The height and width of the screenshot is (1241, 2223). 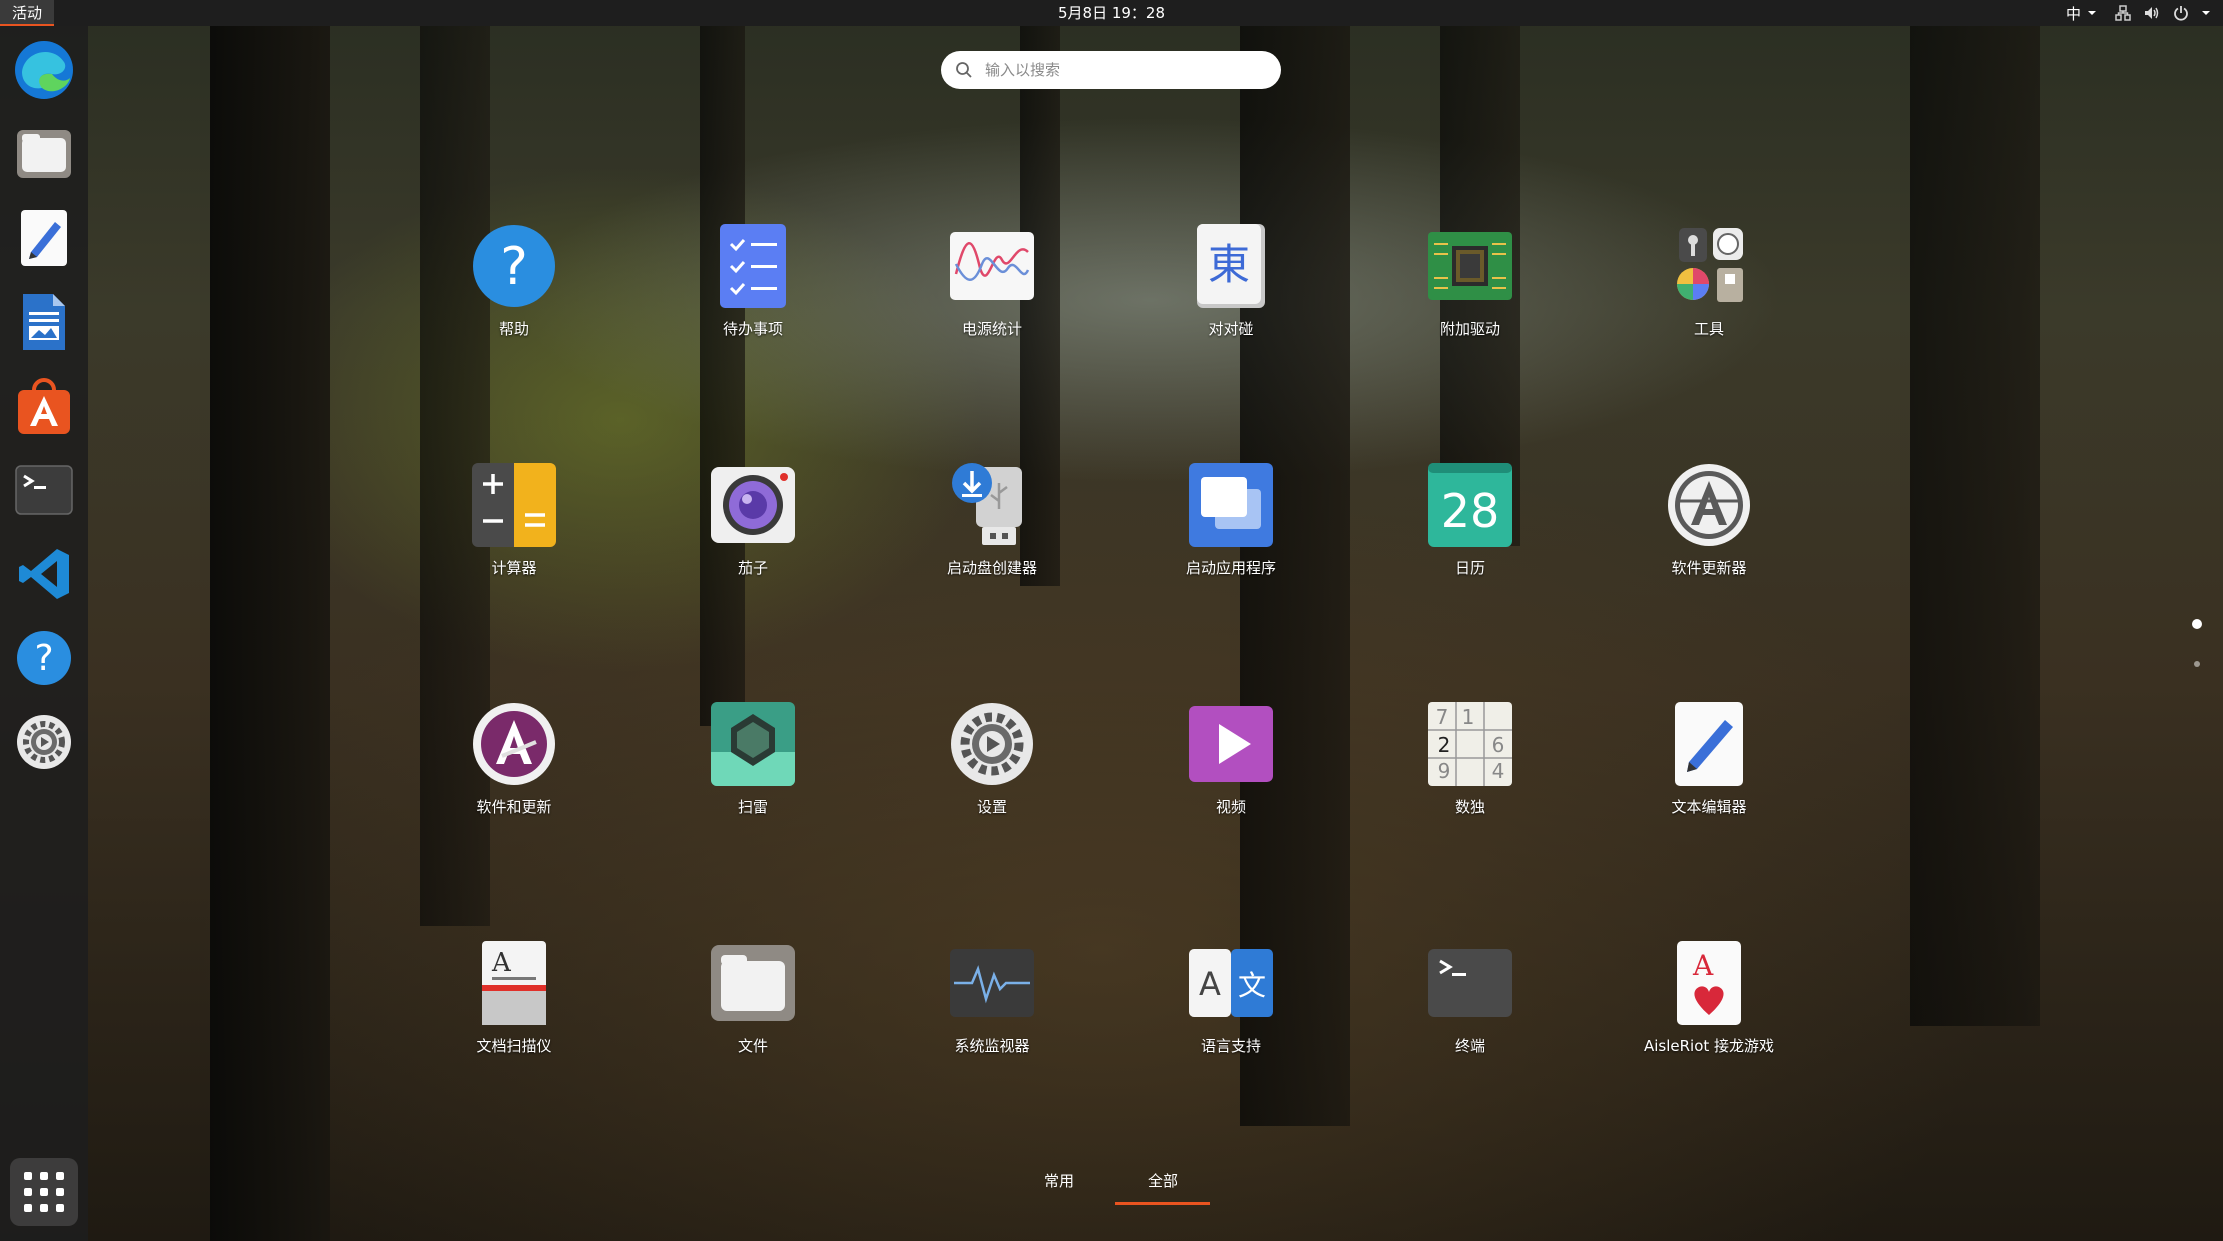 I want to click on volume-icon, so click(x=2152, y=13).